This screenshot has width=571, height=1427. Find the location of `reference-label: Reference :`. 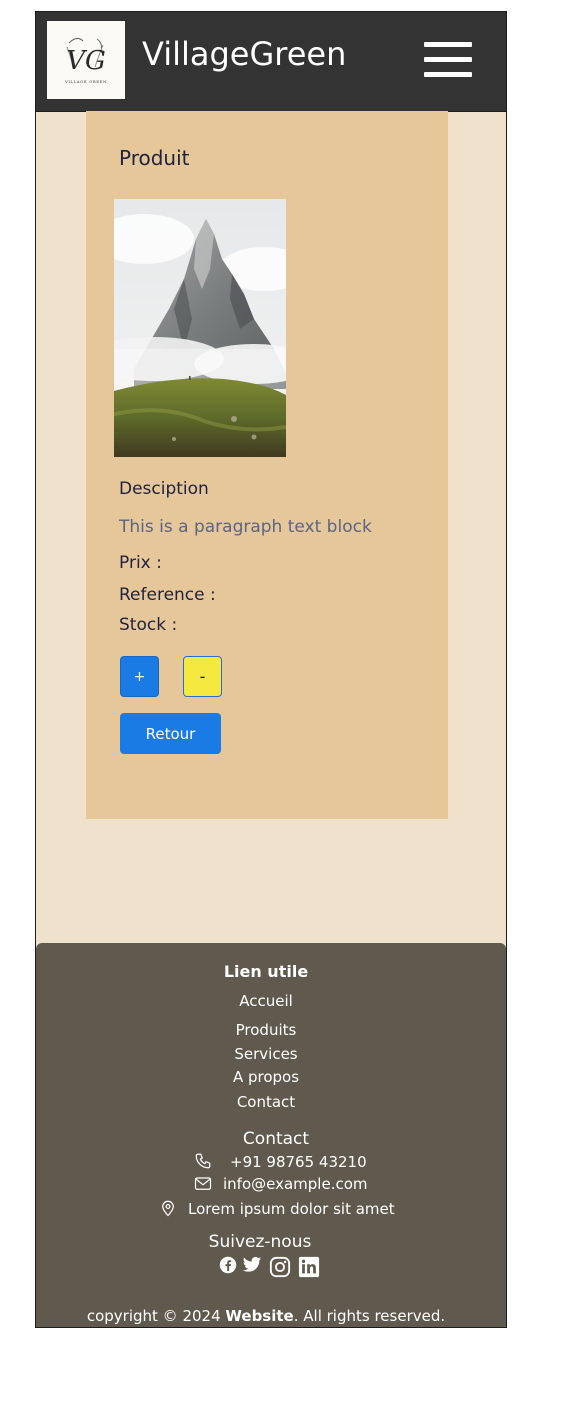

reference-label: Reference : is located at coordinates (167, 595).